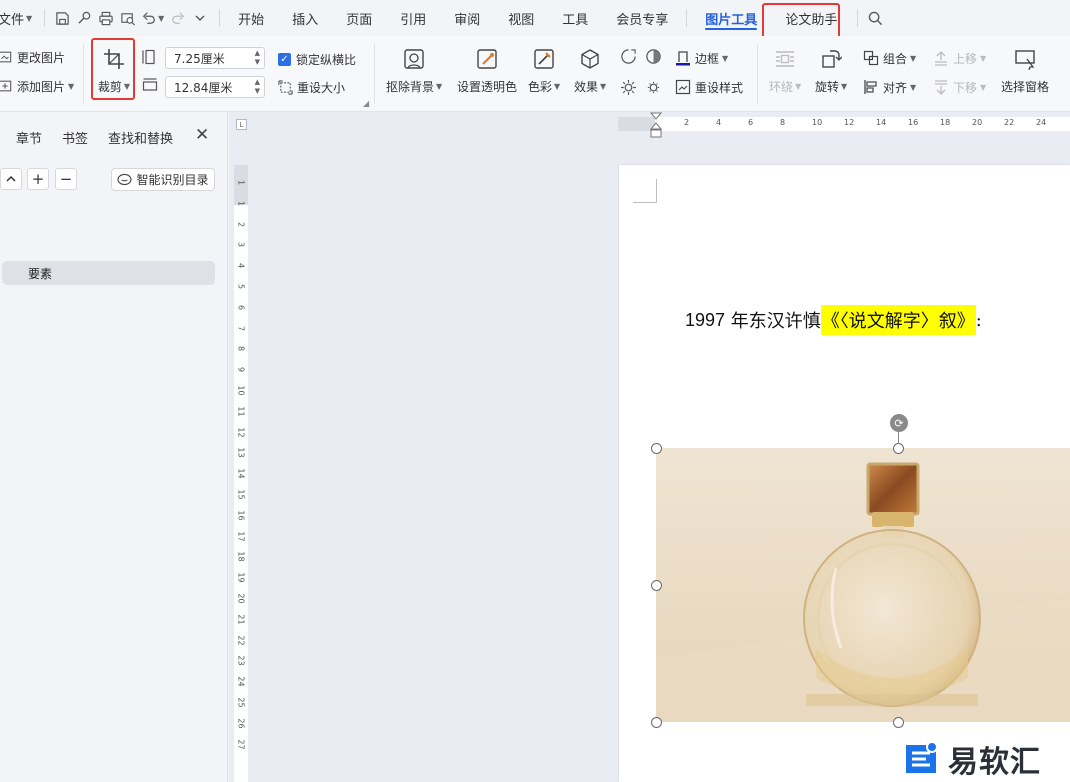 The width and height of the screenshot is (1070, 782). Describe the element at coordinates (29, 137) in the screenshot. I see `nav-tab-chapters: 章节` at that location.